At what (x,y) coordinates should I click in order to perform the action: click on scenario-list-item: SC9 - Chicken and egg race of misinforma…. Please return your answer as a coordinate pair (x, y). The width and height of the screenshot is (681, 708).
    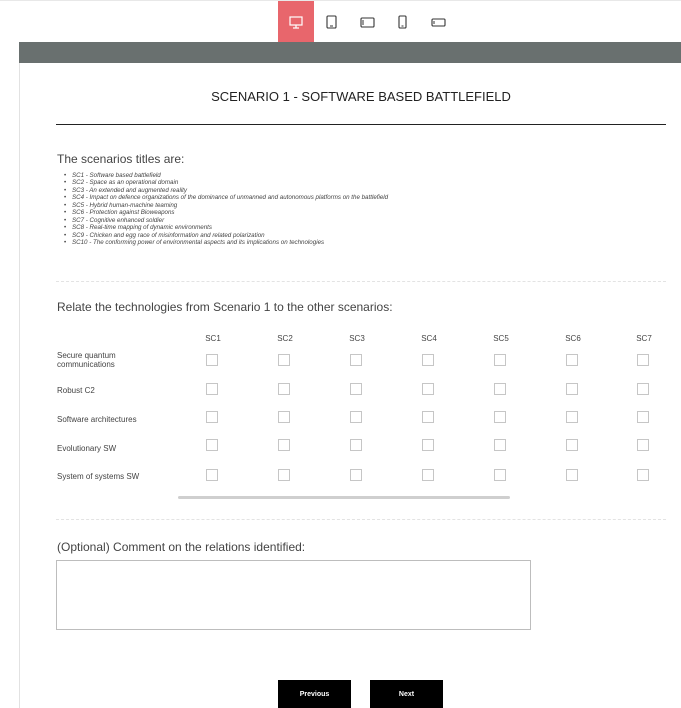
    Looking at the image, I should click on (226, 235).